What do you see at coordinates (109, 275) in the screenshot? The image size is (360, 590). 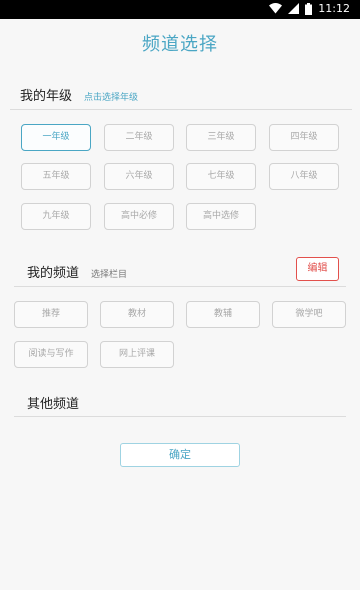 I see `my-channels-hint: 选择栏目` at bounding box center [109, 275].